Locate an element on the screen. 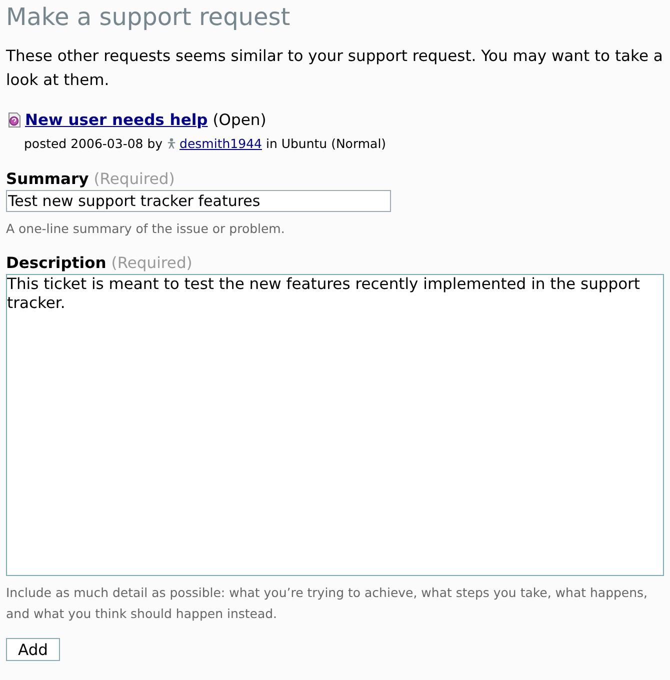 Image resolution: width=670 pixels, height=680 pixels. request-status: (Open) is located at coordinates (239, 120).